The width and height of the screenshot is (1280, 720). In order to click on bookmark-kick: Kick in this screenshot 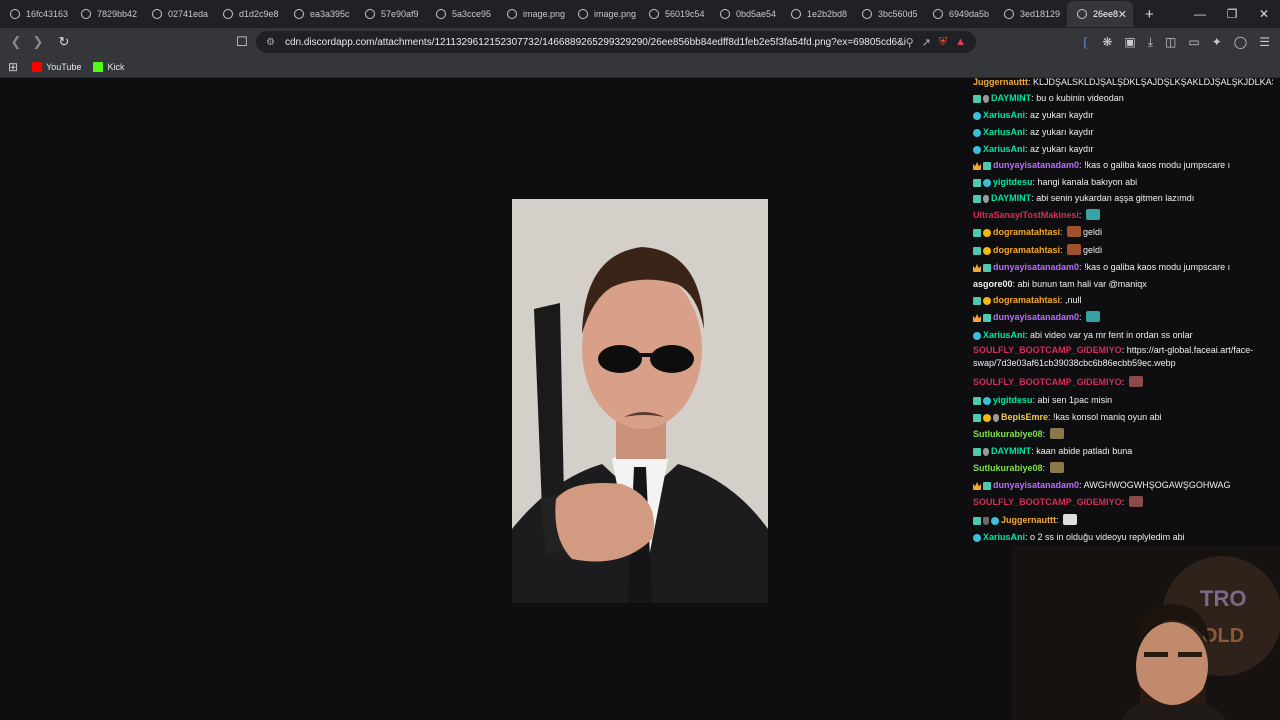, I will do `click(108, 66)`.